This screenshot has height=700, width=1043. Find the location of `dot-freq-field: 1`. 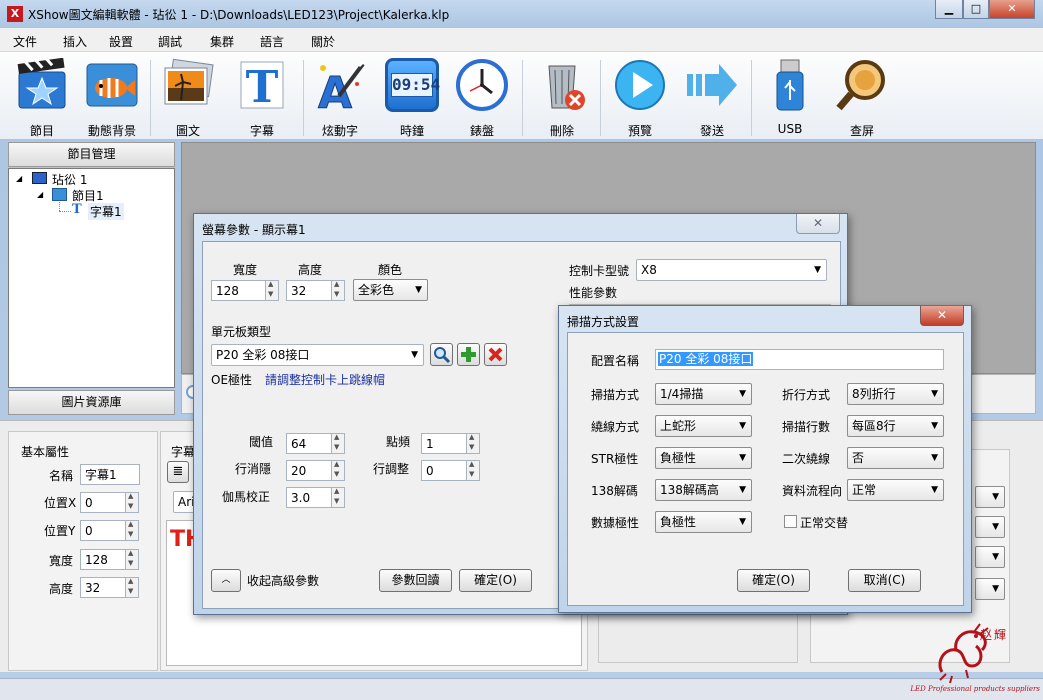

dot-freq-field: 1 is located at coordinates (444, 443).